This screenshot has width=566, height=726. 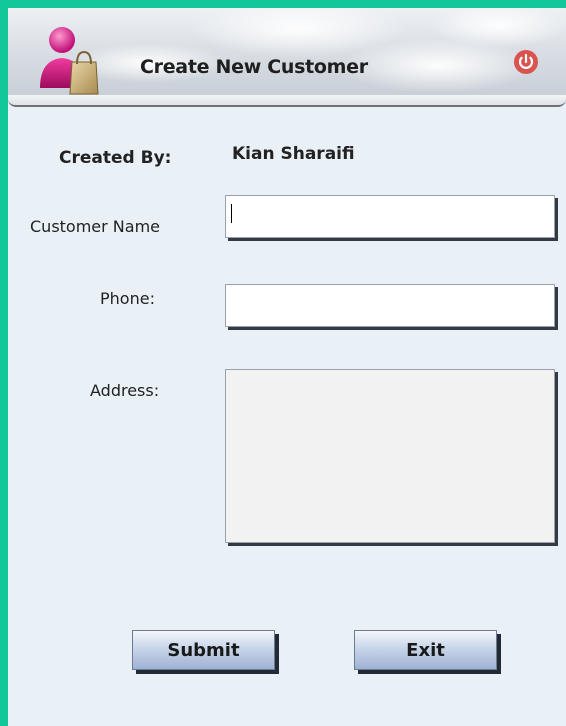 I want to click on address-field, so click(x=390, y=456).